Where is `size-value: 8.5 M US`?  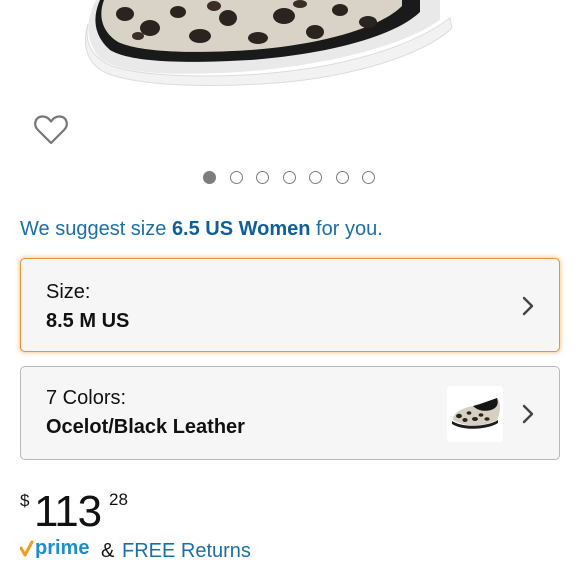 size-value: 8.5 M US is located at coordinates (88, 321).